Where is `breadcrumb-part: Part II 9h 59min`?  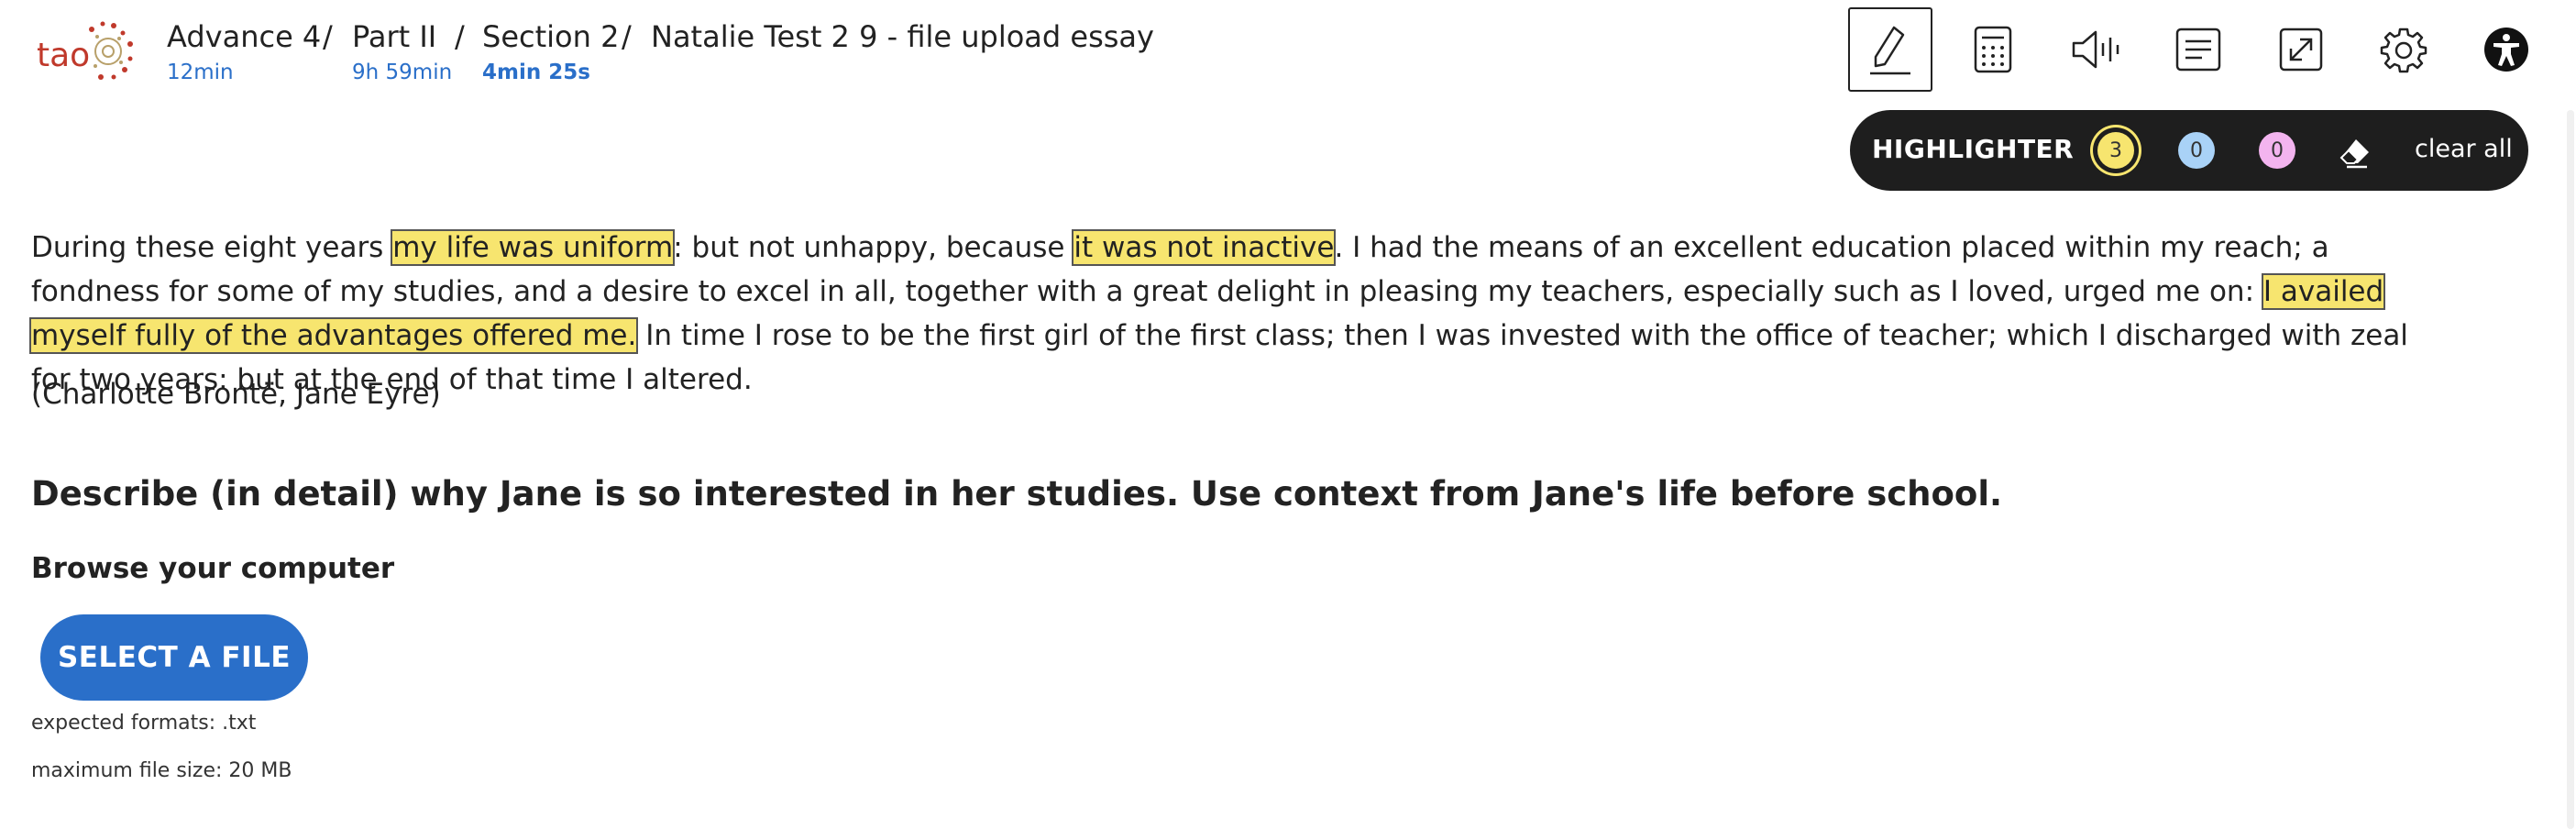
breadcrumb-part: Part II 9h 59min is located at coordinates (402, 51).